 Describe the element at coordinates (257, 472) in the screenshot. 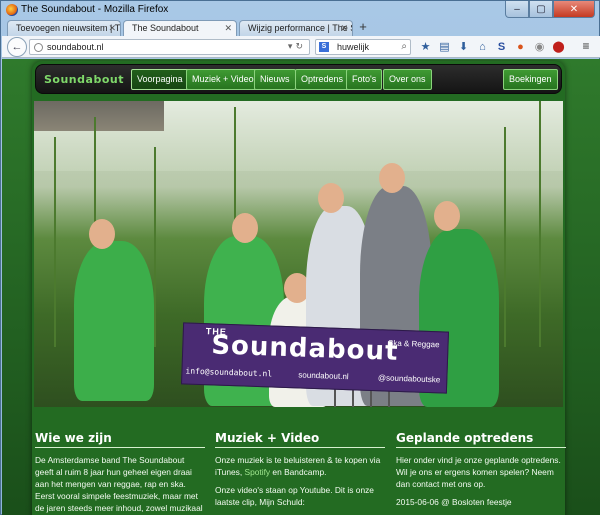

I see `spotify-link: Spotify` at that location.